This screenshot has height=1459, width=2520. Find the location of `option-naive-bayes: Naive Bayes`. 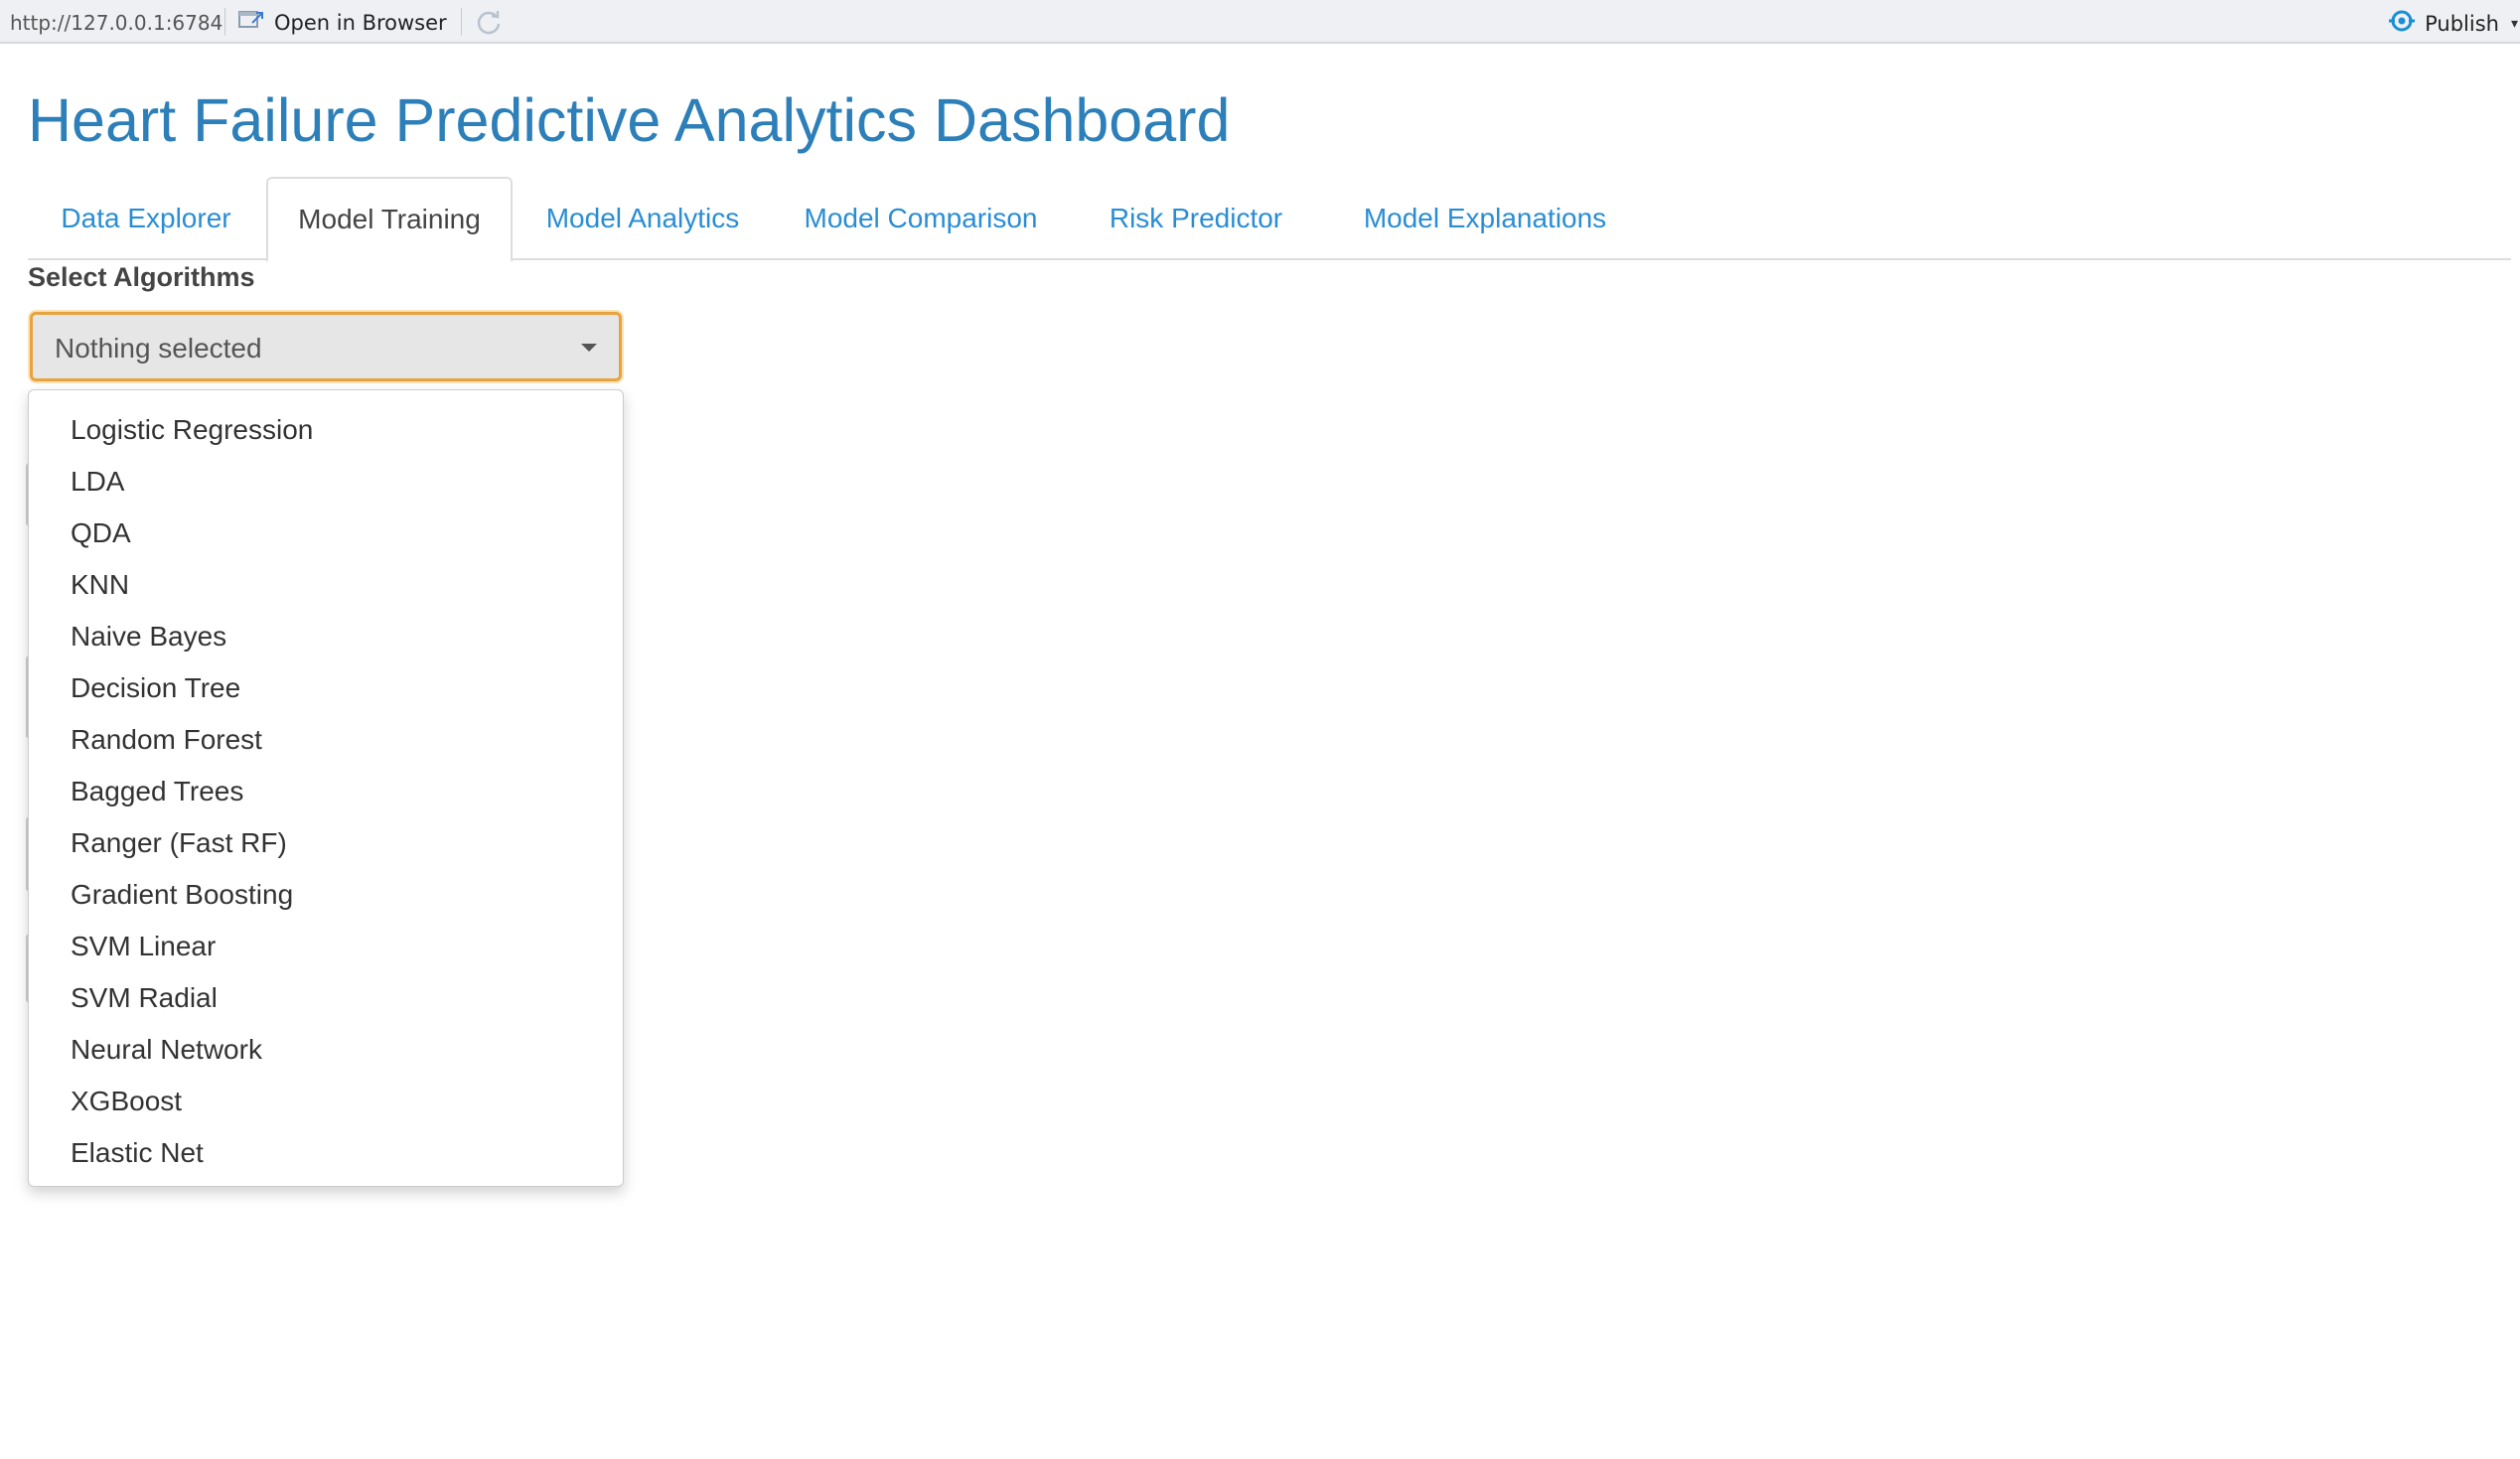

option-naive-bayes: Naive Bayes is located at coordinates (326, 636).